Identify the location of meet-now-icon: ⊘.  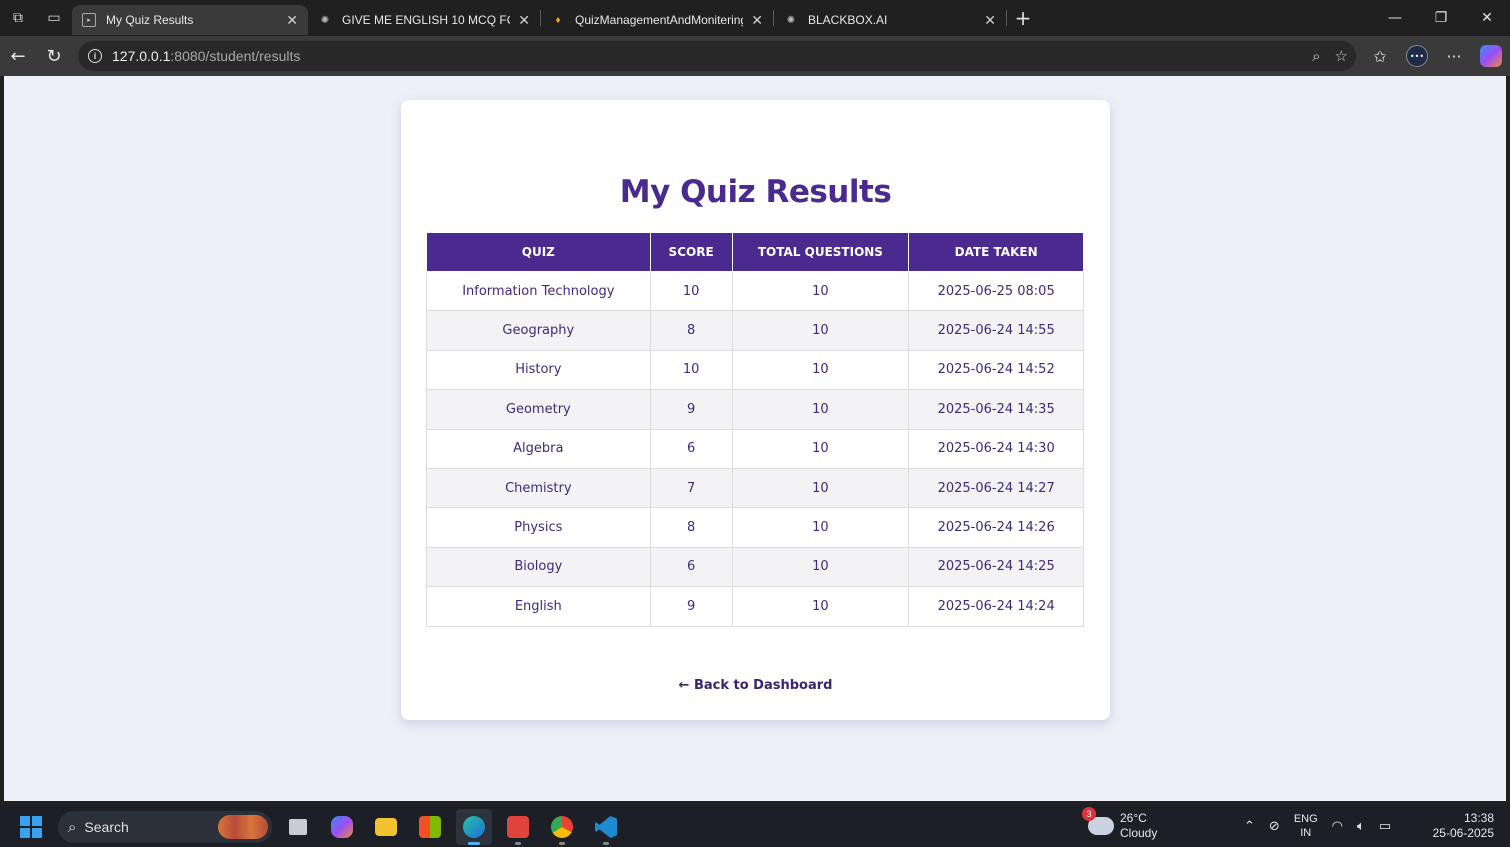
(1274, 826).